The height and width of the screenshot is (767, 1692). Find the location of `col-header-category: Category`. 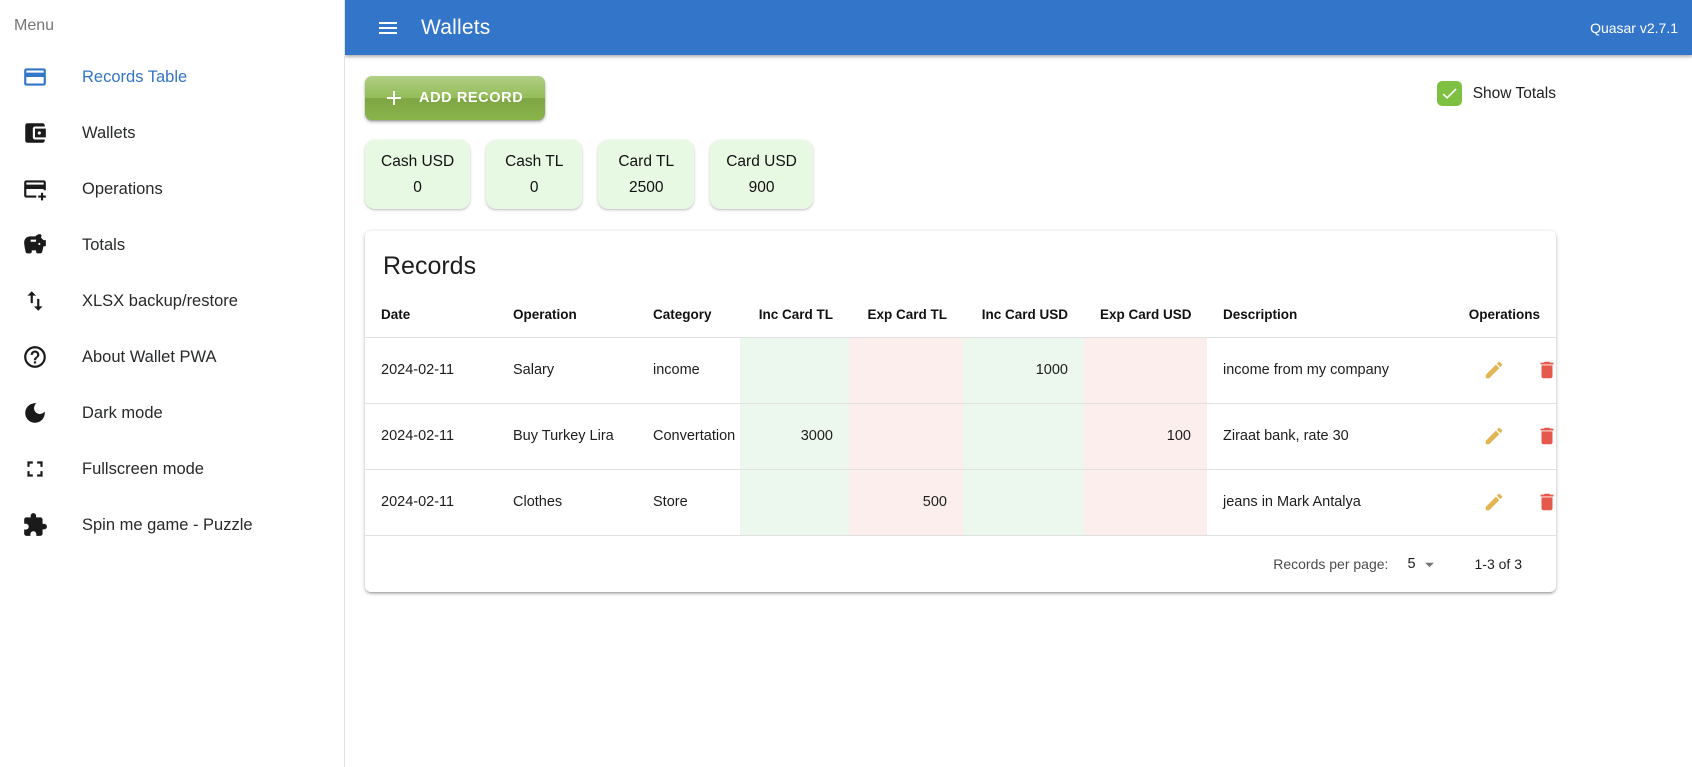

col-header-category: Category is located at coordinates (688, 315).